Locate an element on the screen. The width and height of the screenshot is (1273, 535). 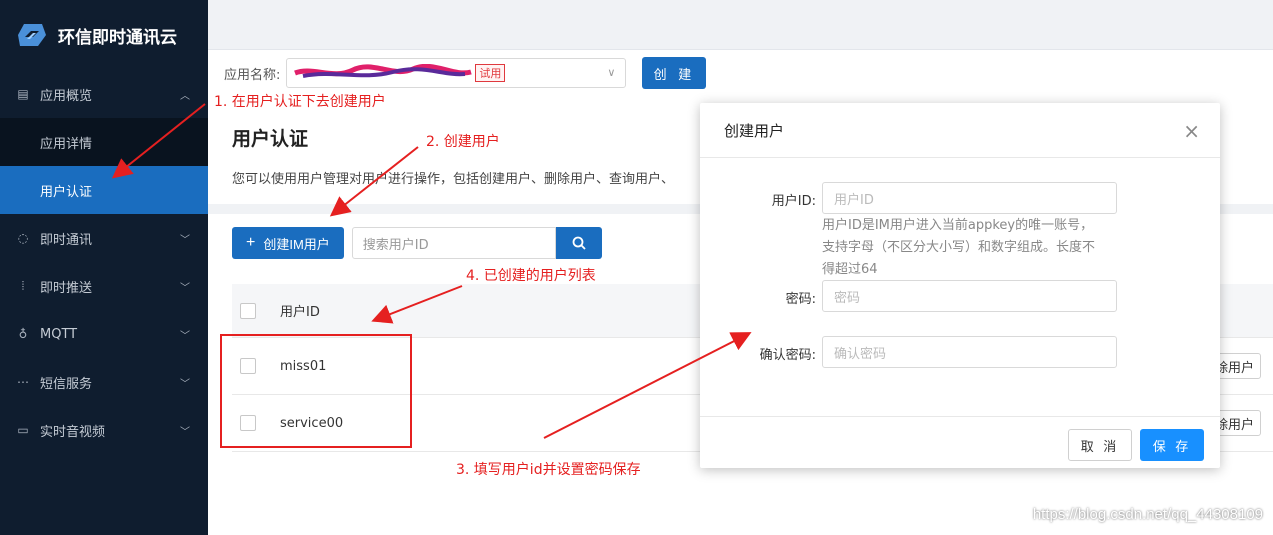
annotation-step-2: 2. 创建用户 is located at coordinates (463, 142).